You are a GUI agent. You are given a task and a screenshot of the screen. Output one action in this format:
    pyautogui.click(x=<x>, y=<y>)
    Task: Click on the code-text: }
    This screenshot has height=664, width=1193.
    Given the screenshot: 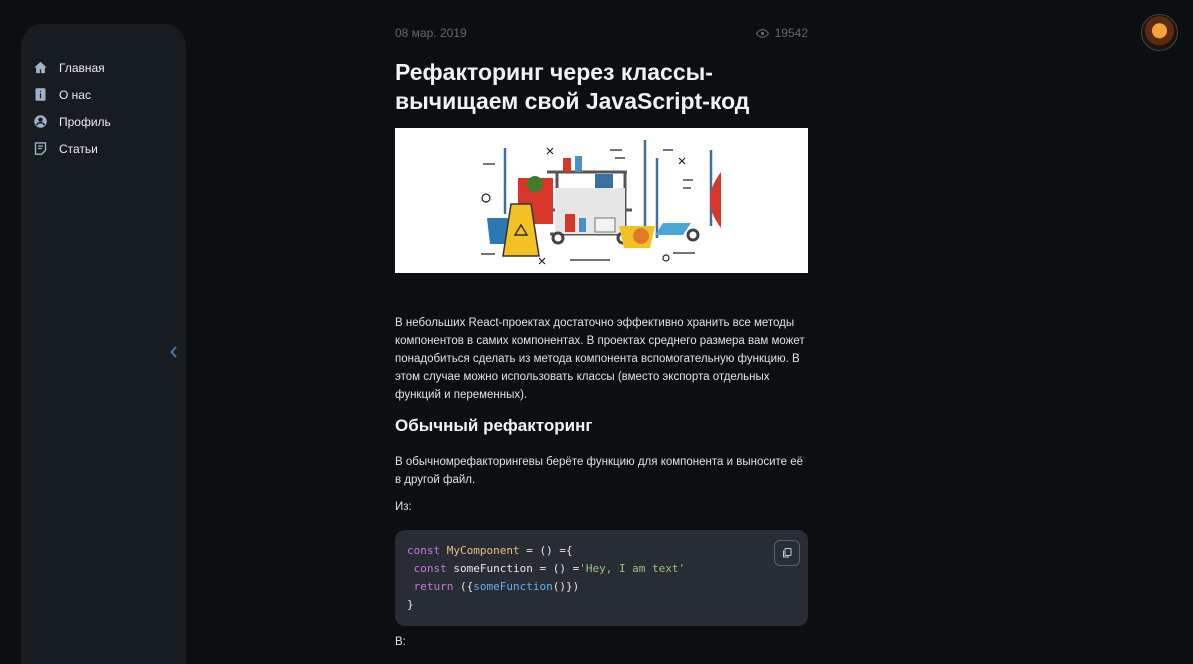 What is the action you would take?
    pyautogui.click(x=410, y=604)
    